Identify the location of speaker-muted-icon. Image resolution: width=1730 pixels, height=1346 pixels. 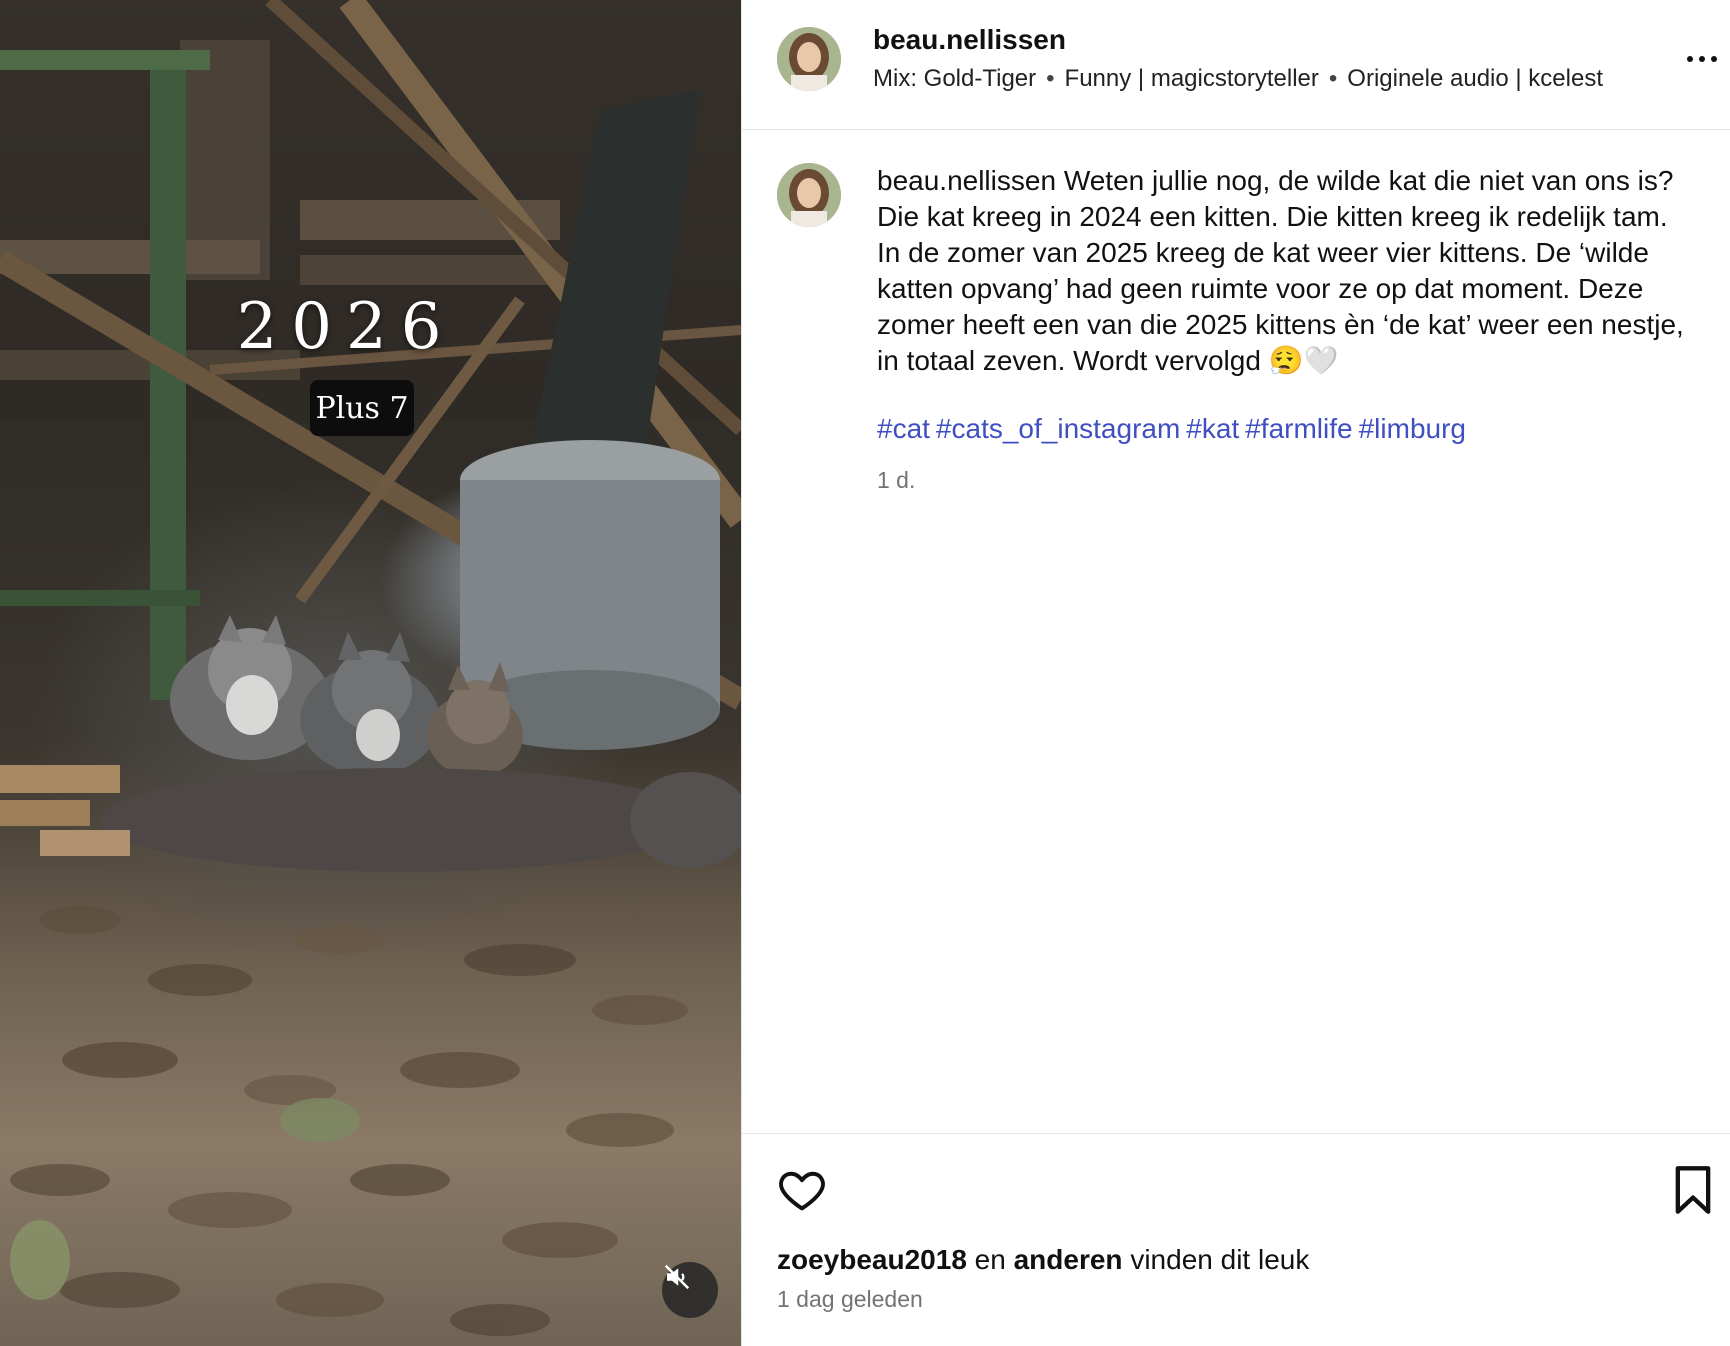
(677, 1277).